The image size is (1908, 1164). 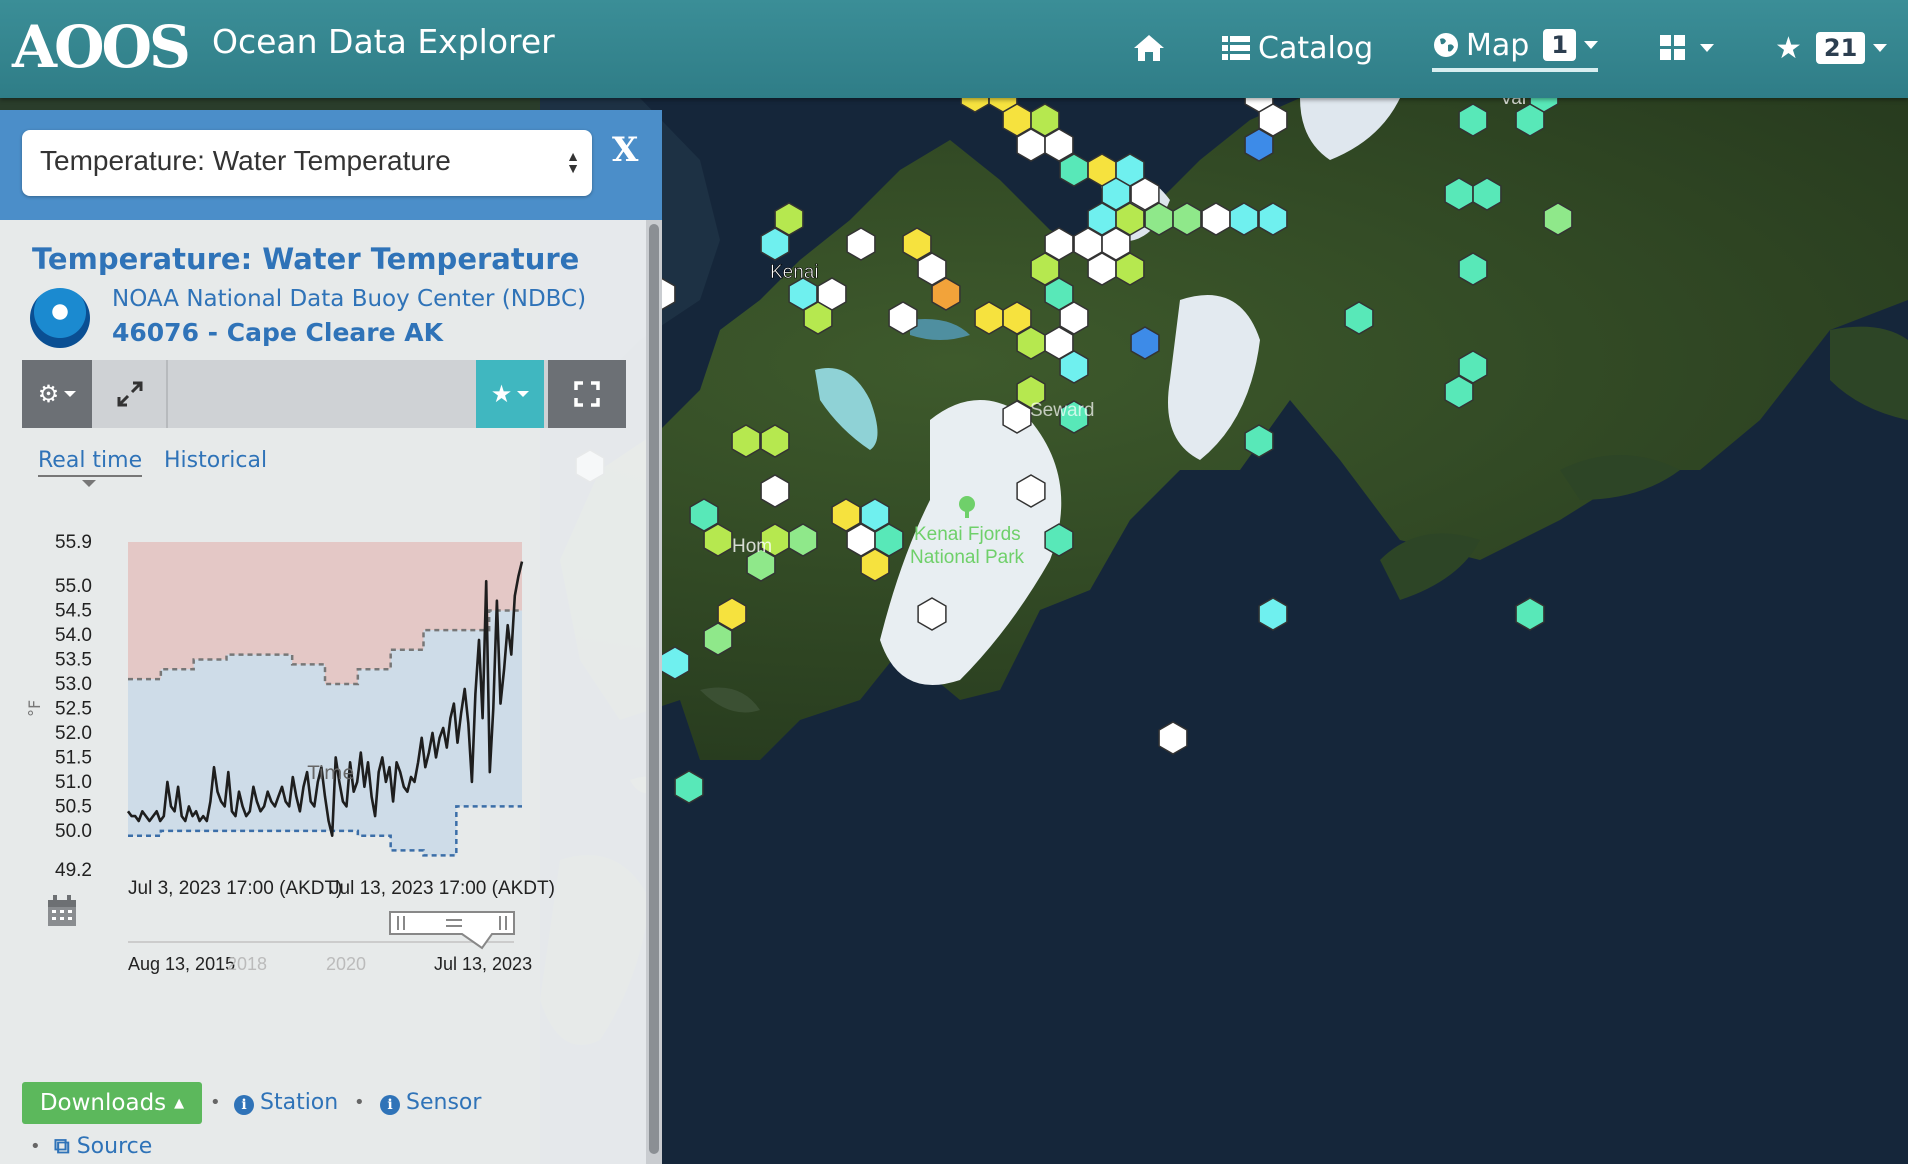 What do you see at coordinates (1513, 103) in the screenshot?
I see `map-label-val: Val` at bounding box center [1513, 103].